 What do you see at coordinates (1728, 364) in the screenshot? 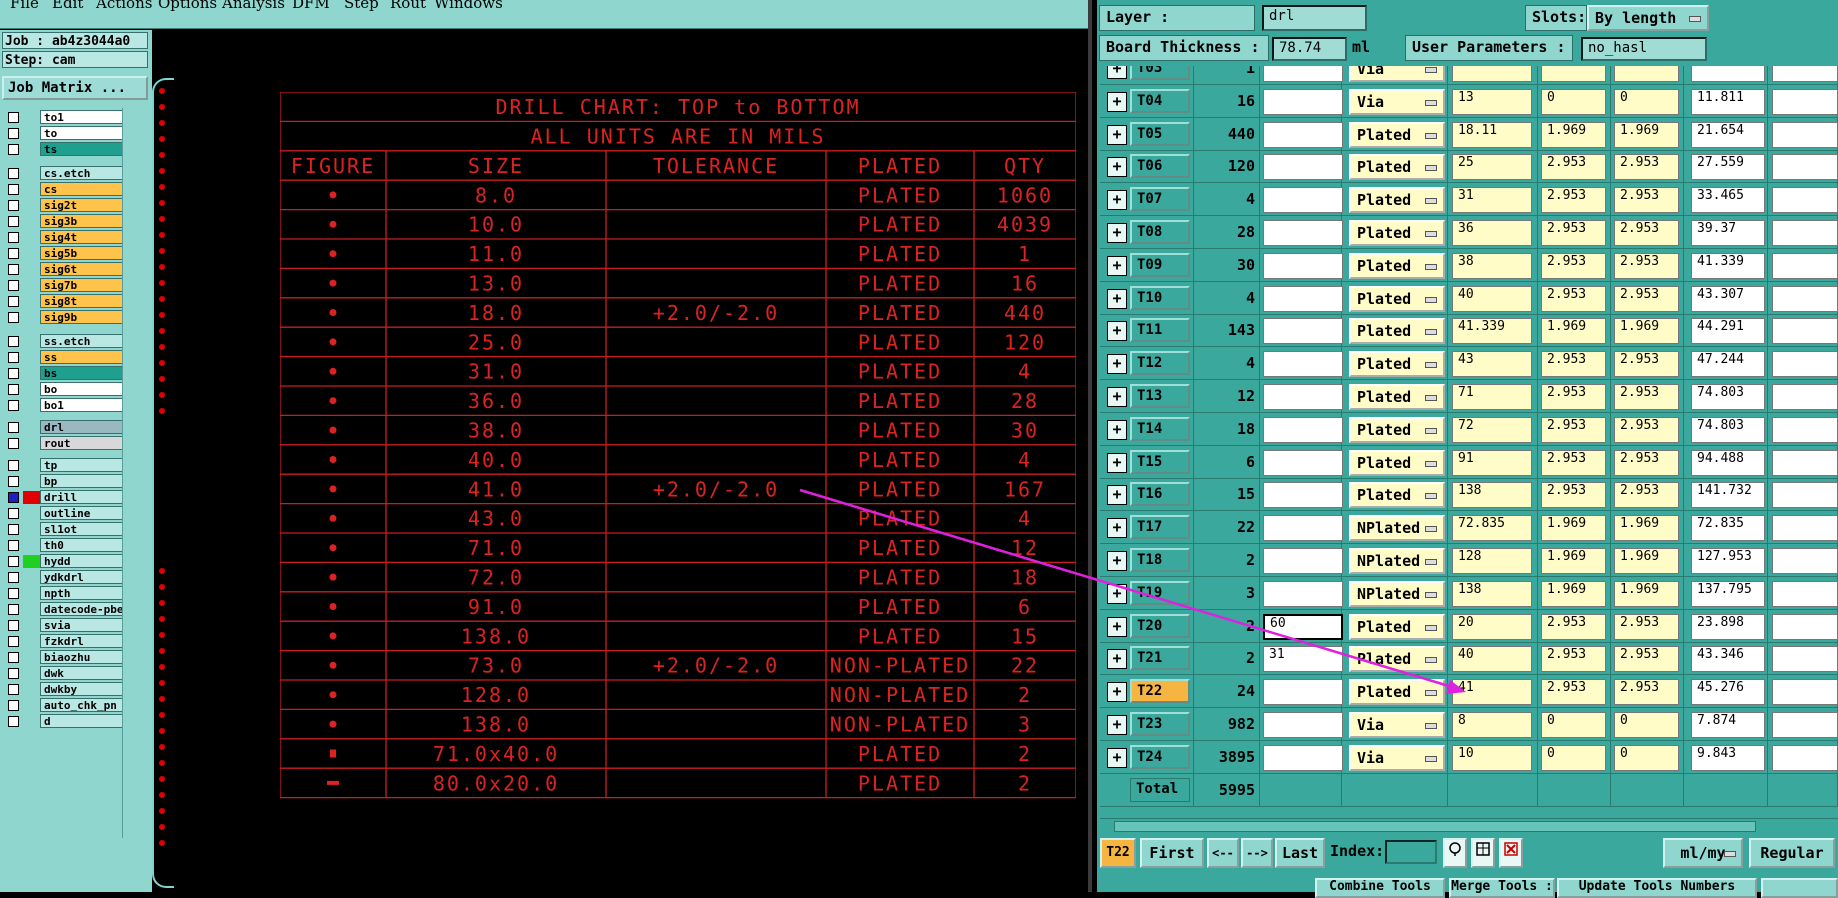
I see `finish-size-input: 47.244` at bounding box center [1728, 364].